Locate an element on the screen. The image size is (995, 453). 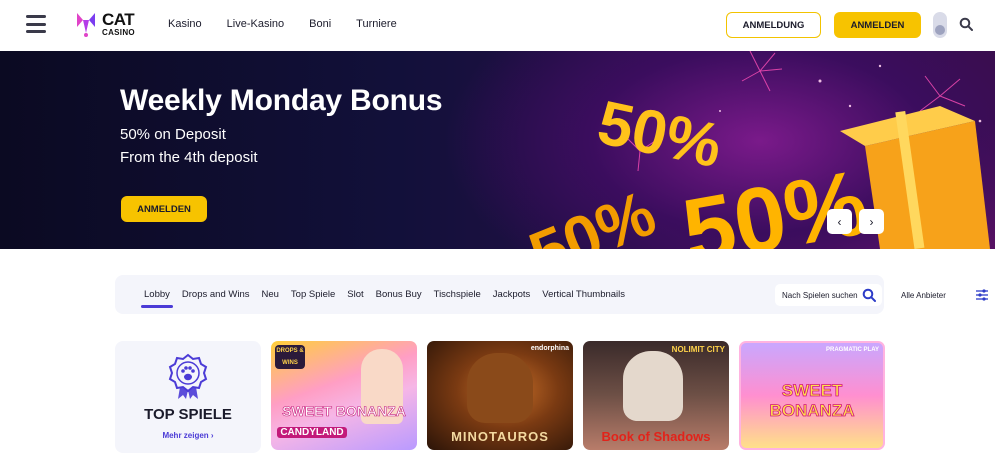
paw-badge-icon is located at coordinates (188, 379).